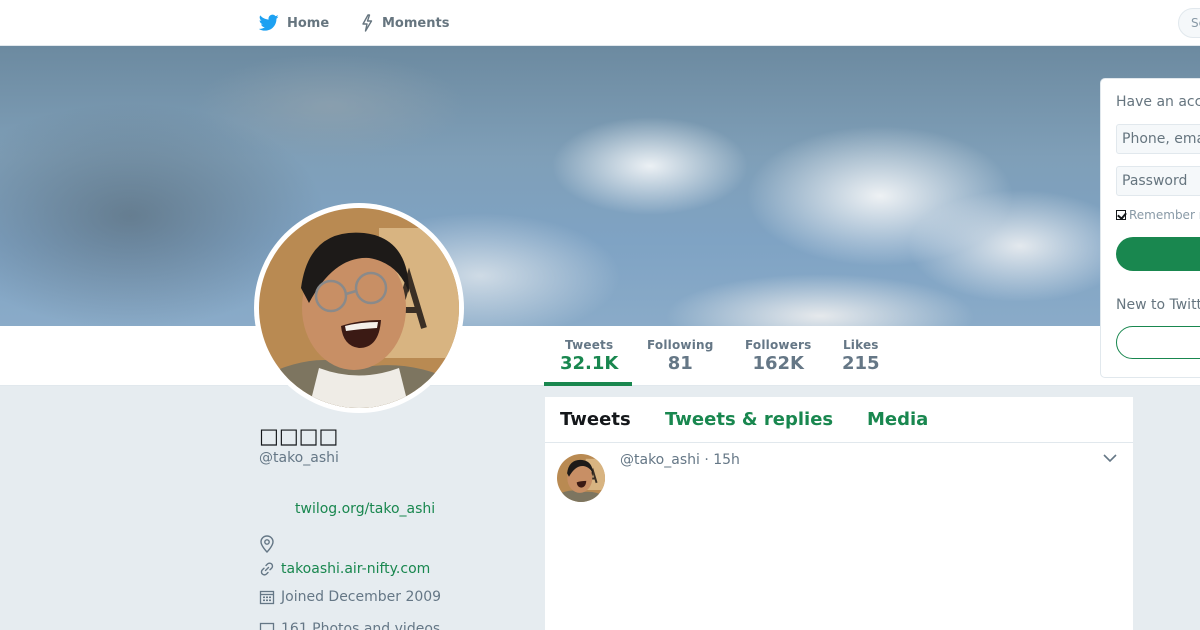 Image resolution: width=1200 pixels, height=630 pixels. Describe the element at coordinates (1110, 458) in the screenshot. I see `chevron-down-icon` at that location.